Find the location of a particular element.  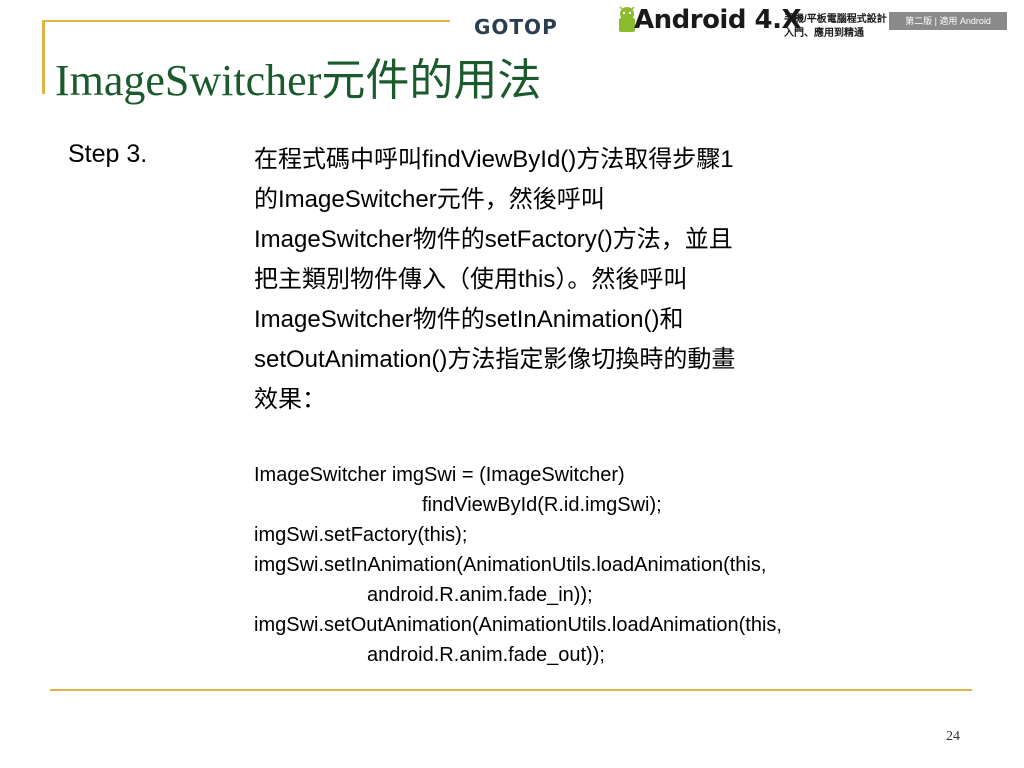

code-line: findViewById(R.id.imgSwi); is located at coordinates (542, 505).